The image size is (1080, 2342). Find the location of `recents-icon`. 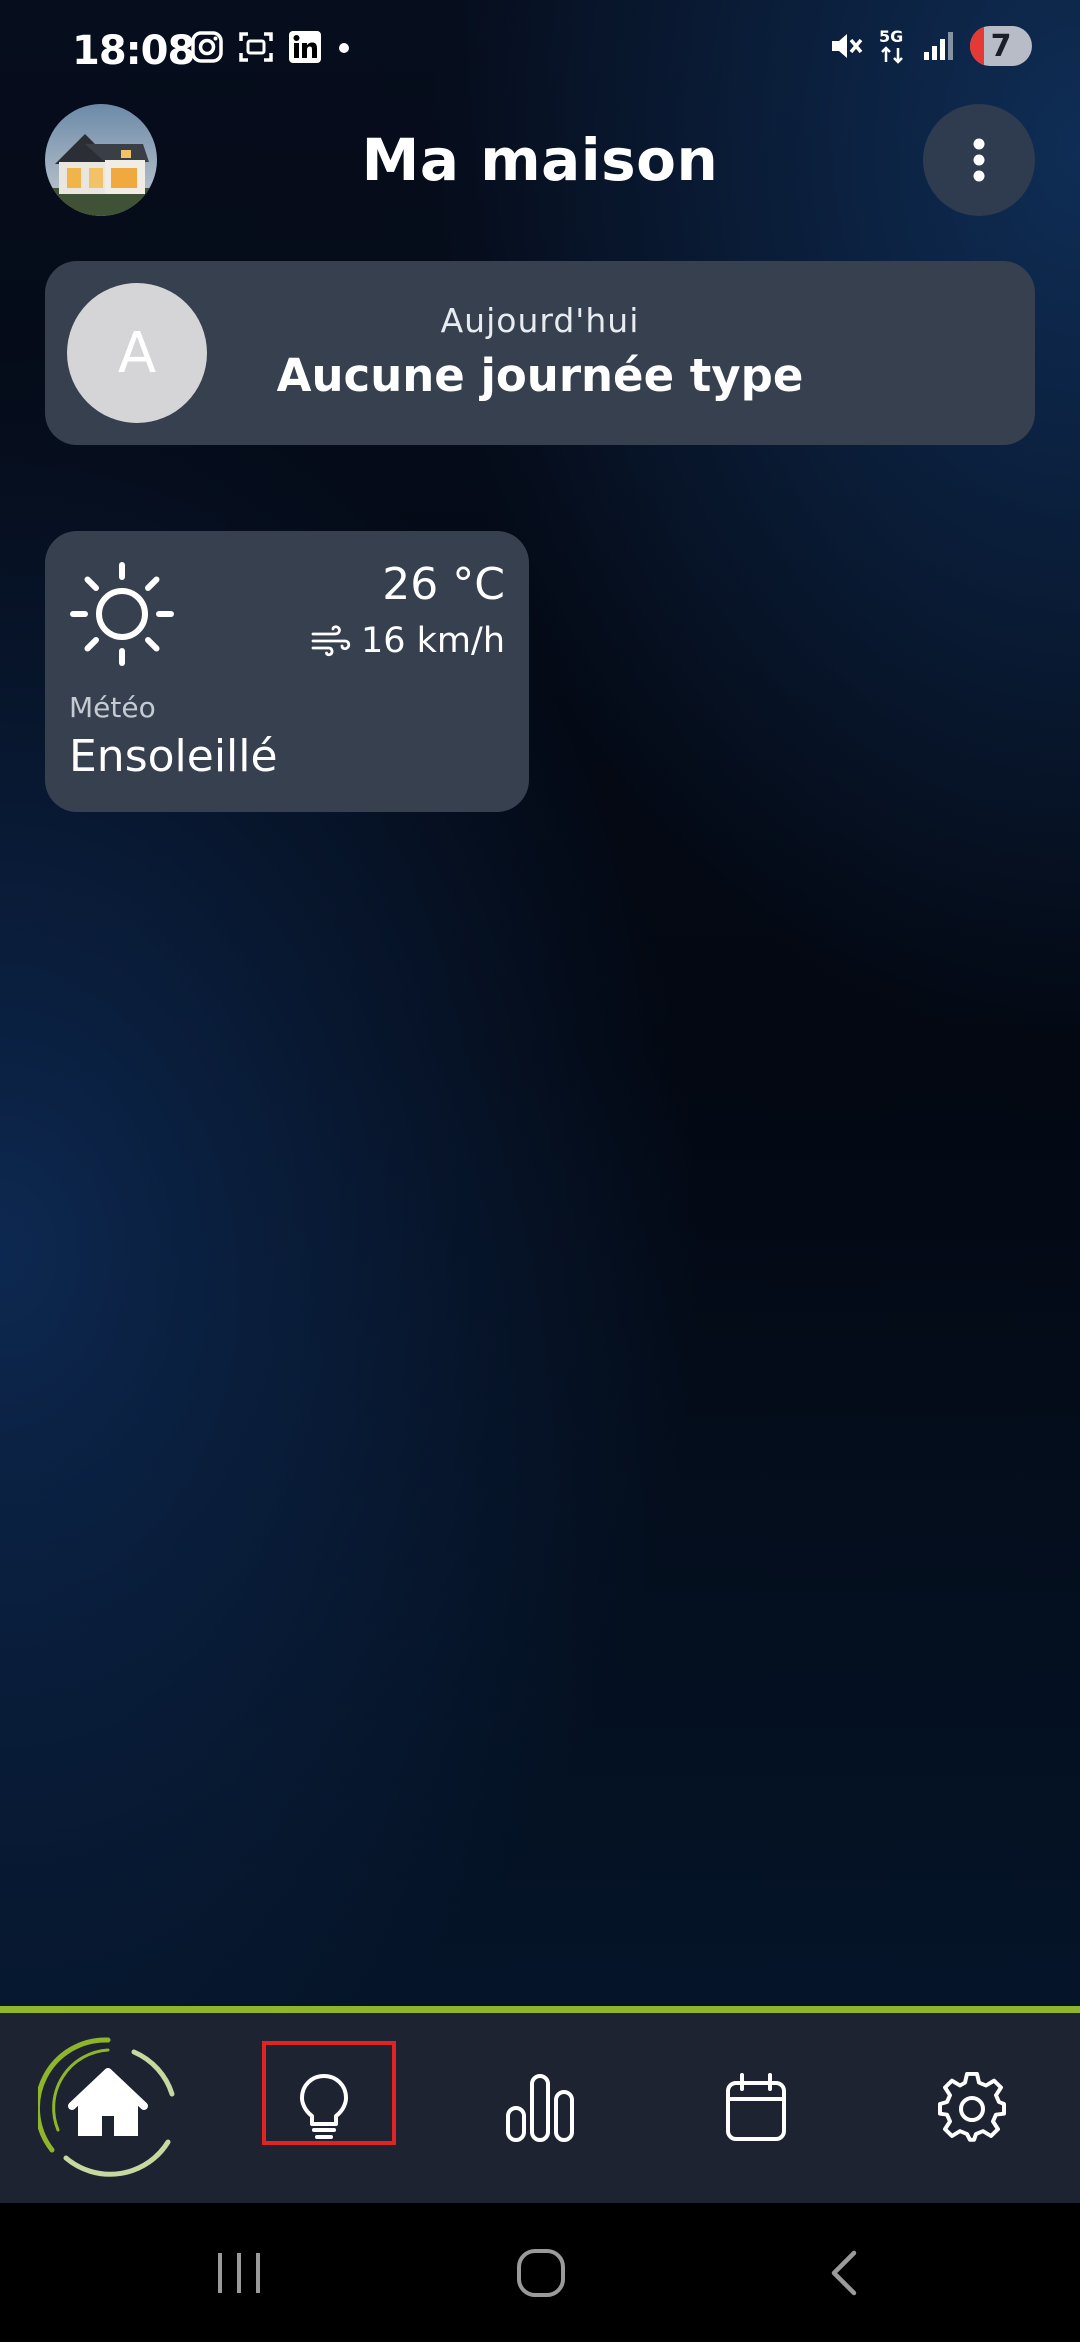

recents-icon is located at coordinates (239, 2273).